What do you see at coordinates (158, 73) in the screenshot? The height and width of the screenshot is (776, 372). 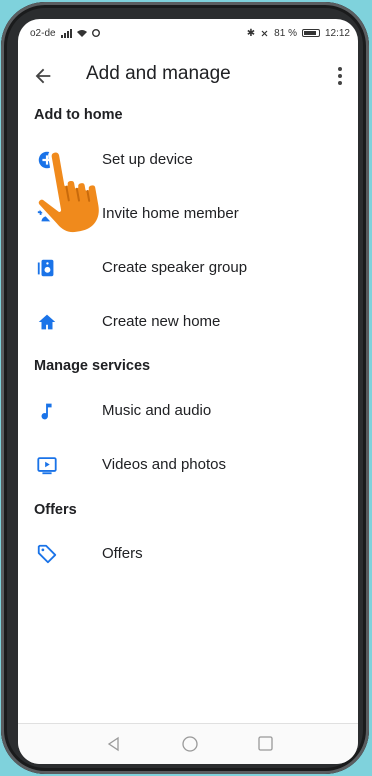 I see `page-title: Add and manage` at bounding box center [158, 73].